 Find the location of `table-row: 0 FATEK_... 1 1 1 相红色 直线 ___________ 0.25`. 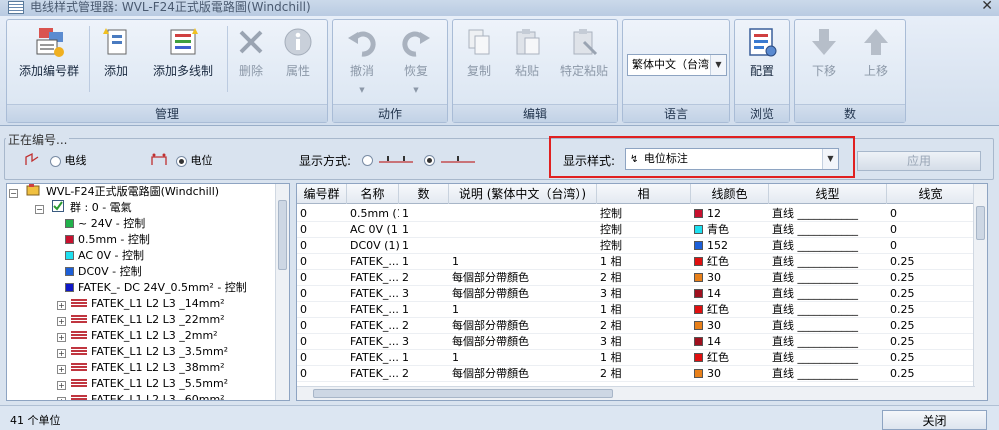

table-row: 0 FATEK_... 1 1 1 相红色 直线 ___________ 0.25 is located at coordinates (636, 358).